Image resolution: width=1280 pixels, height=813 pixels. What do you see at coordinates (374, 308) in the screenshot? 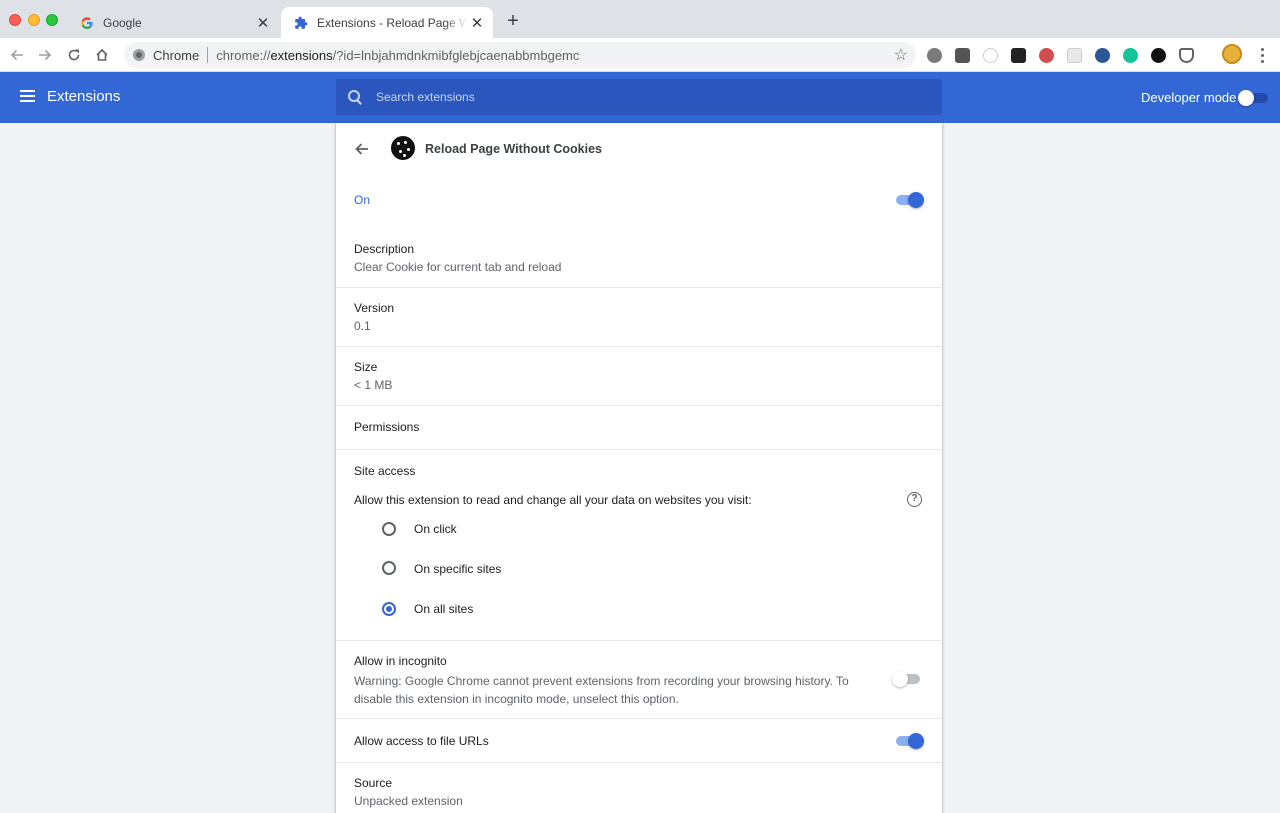
I see `version-label: Version` at bounding box center [374, 308].